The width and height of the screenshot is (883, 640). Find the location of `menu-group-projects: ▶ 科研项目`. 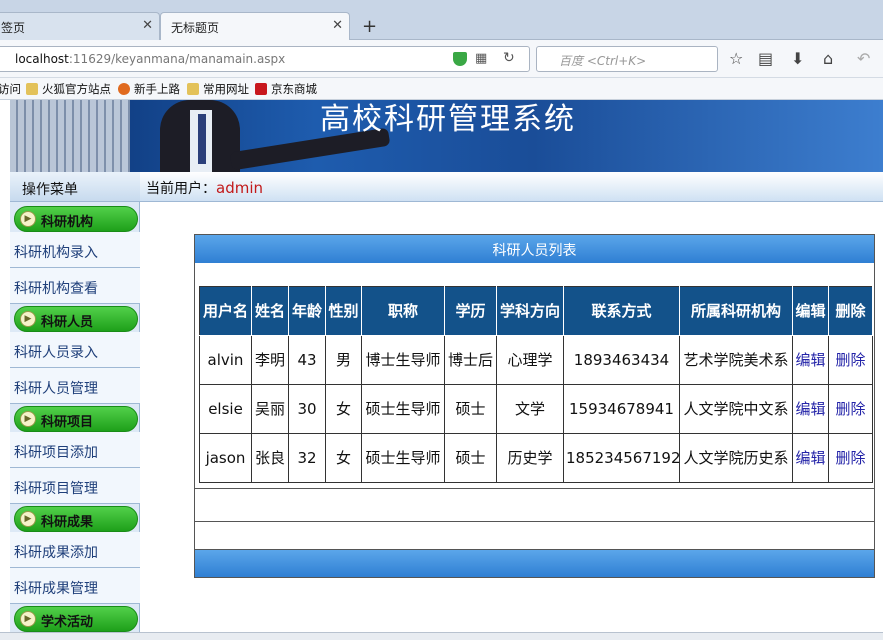

menu-group-projects: ▶ 科研项目 is located at coordinates (76, 419).